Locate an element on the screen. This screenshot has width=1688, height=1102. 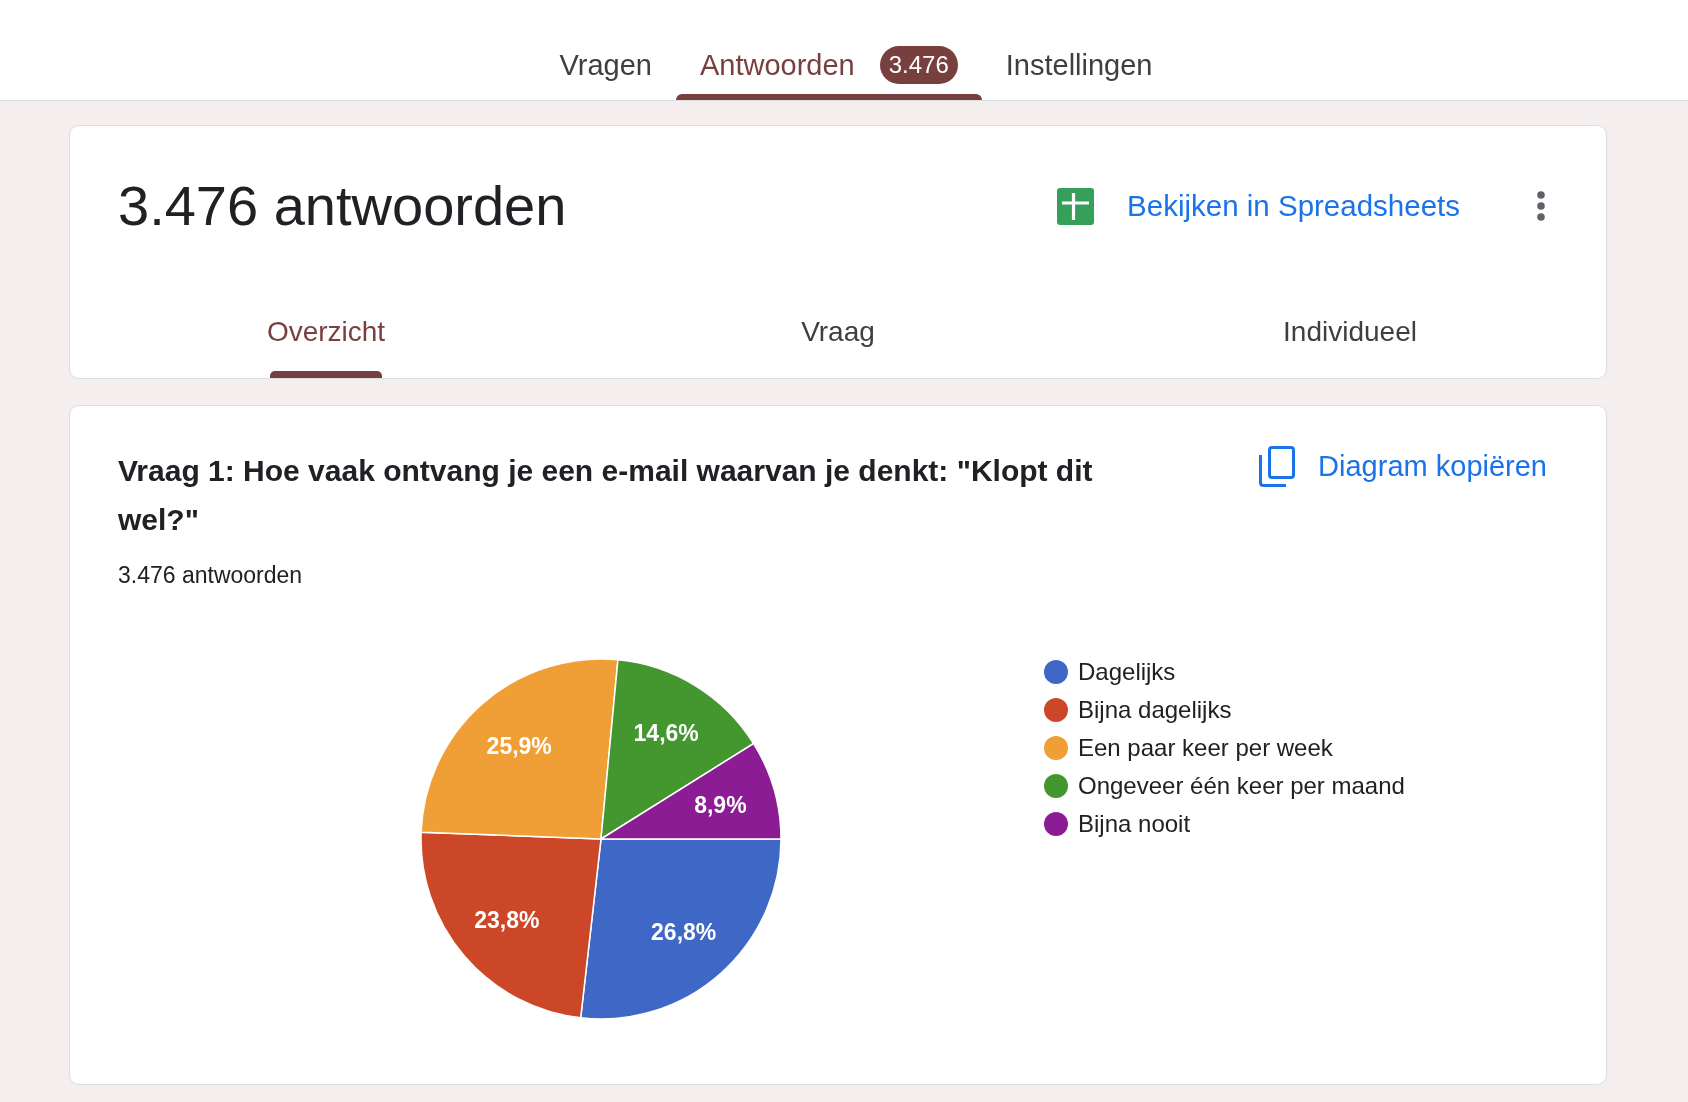
copy-icon is located at coordinates (1277, 466).